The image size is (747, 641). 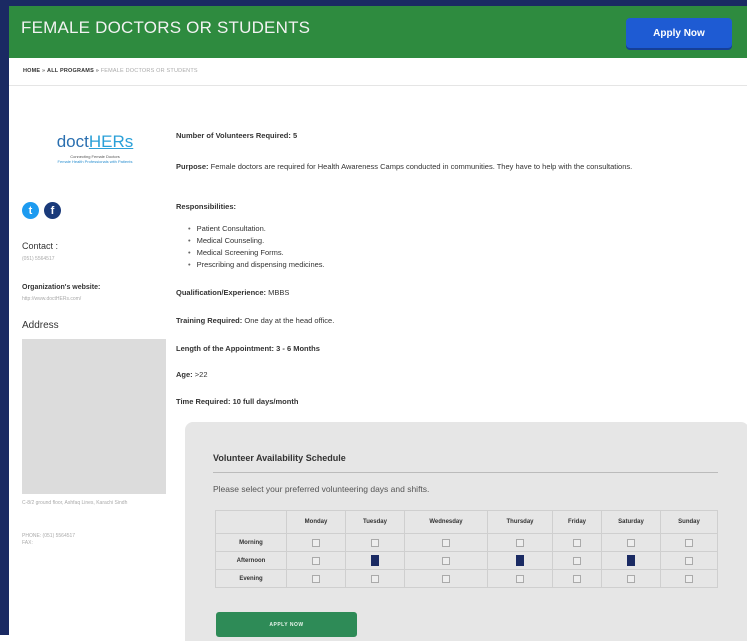 I want to click on phone-text: PHONE: (051) 5564517, so click(x=49, y=536).